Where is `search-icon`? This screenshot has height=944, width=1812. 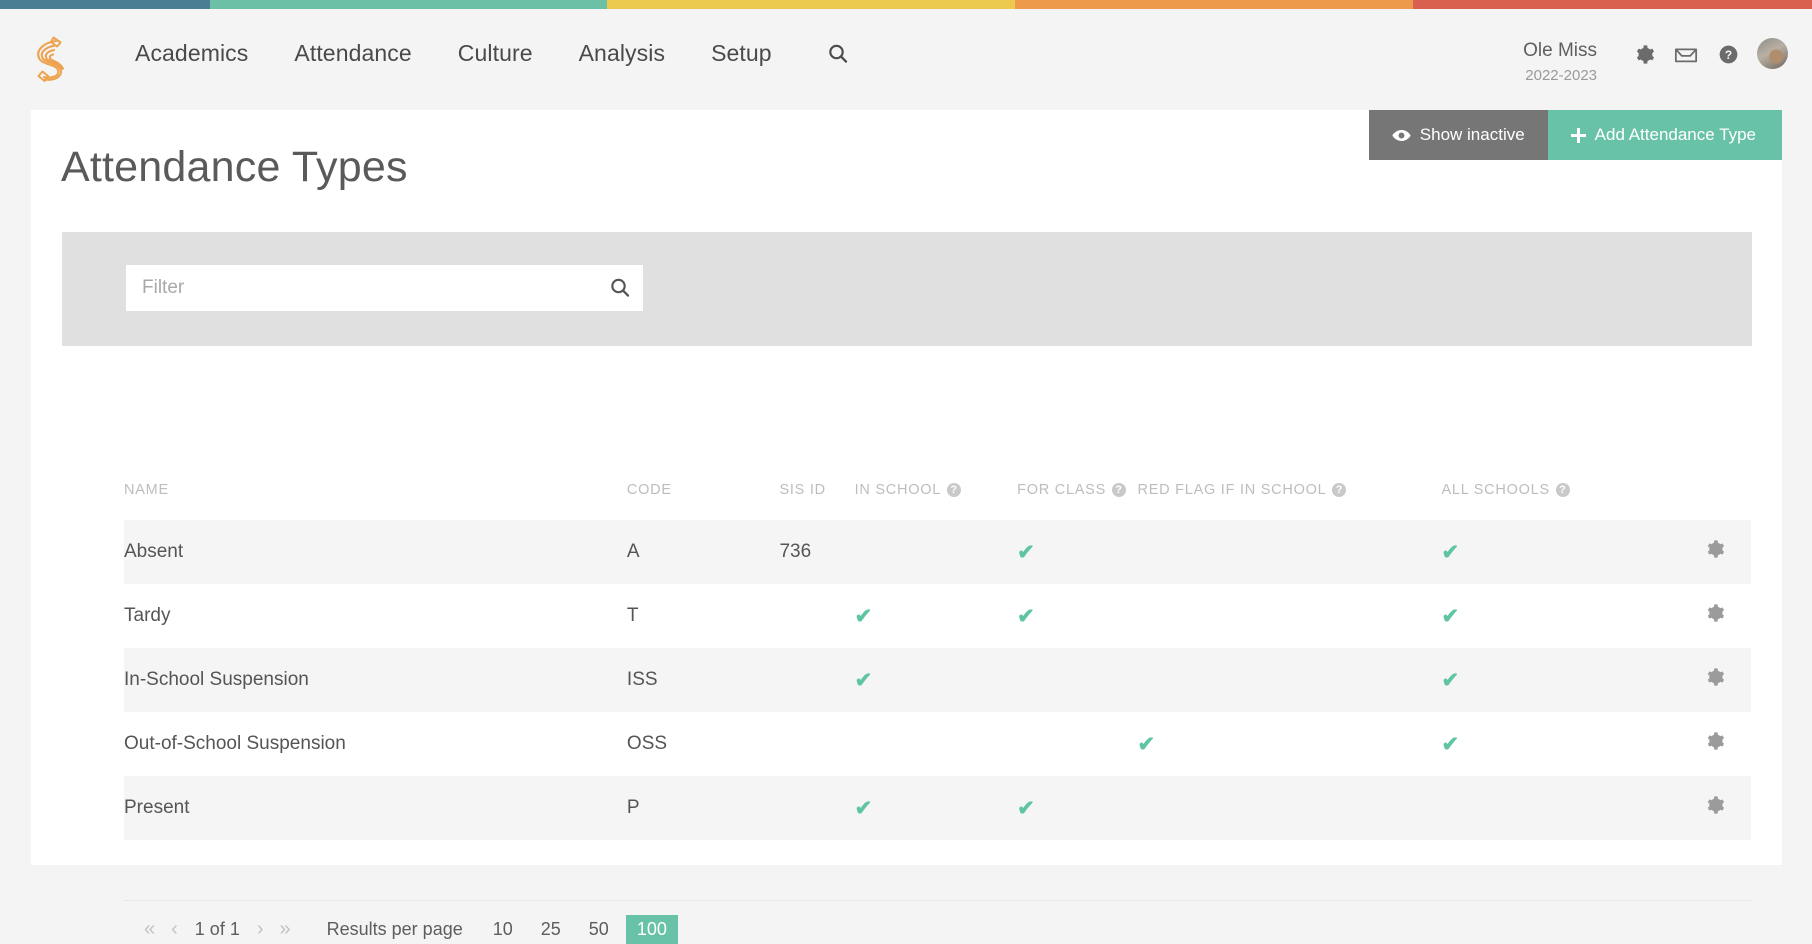 search-icon is located at coordinates (837, 53).